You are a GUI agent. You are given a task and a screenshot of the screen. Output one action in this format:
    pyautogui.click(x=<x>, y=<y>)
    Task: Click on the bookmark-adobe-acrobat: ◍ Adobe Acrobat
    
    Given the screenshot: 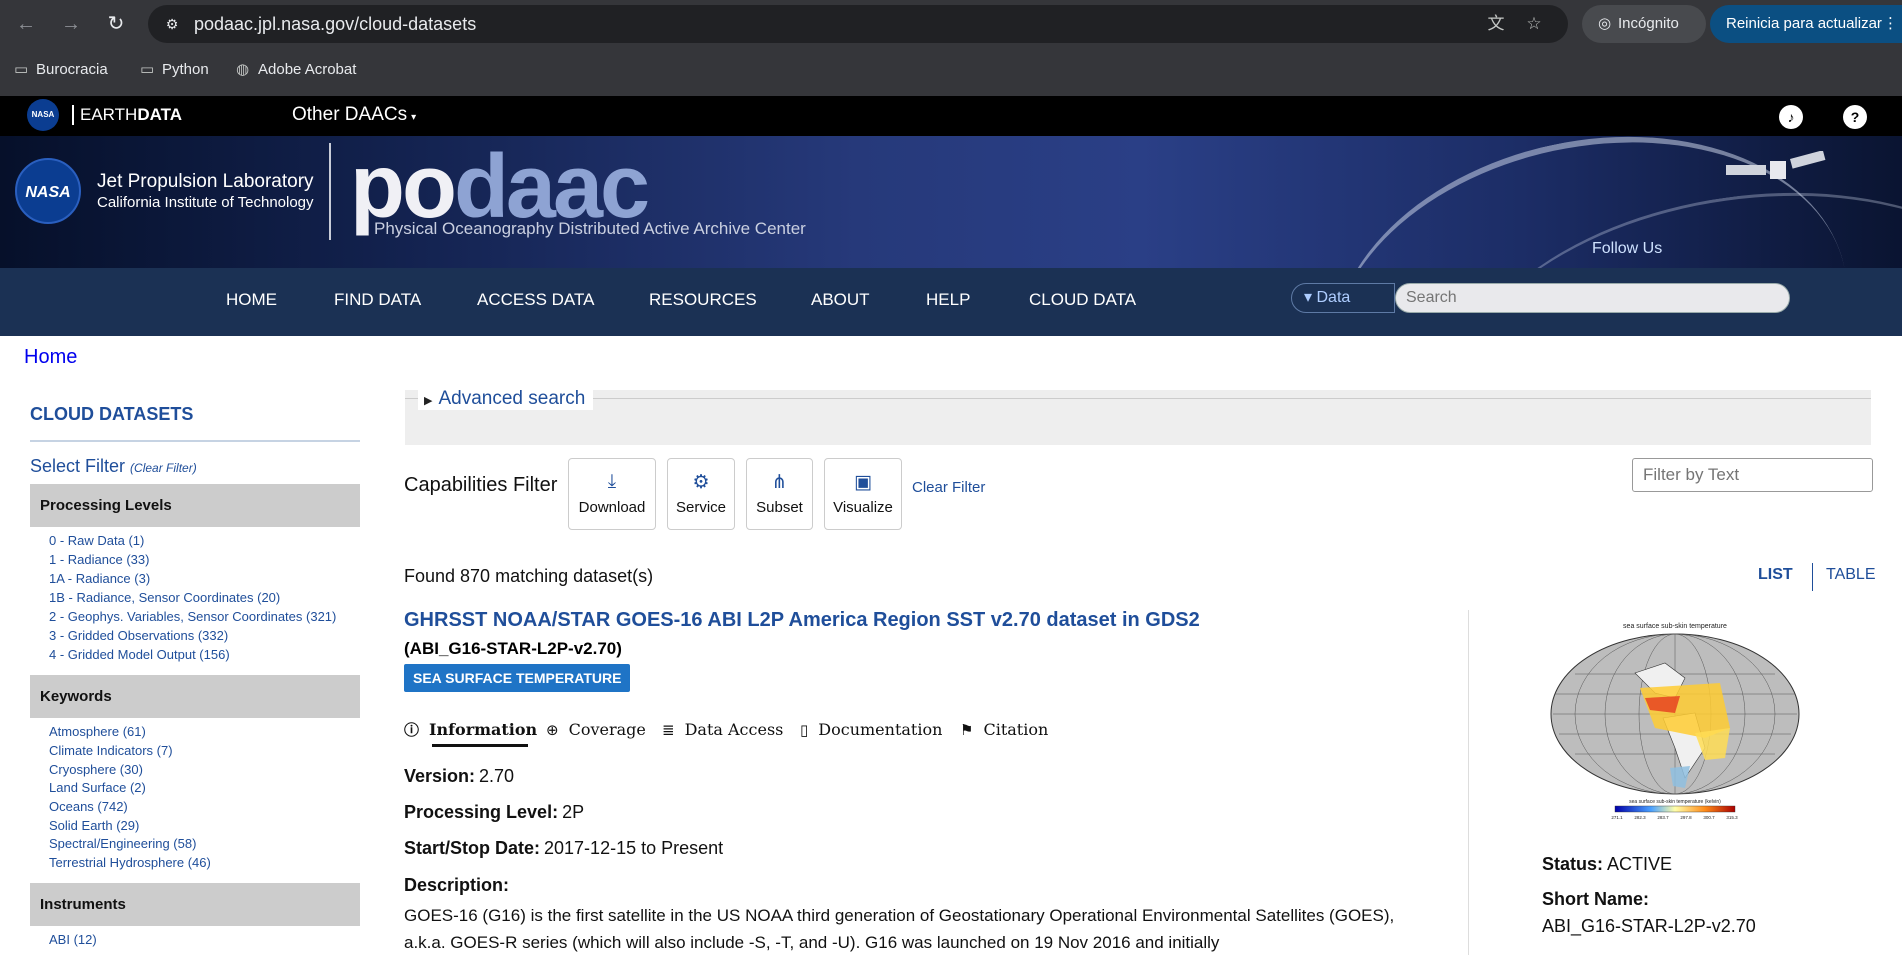 What is the action you would take?
    pyautogui.click(x=296, y=70)
    